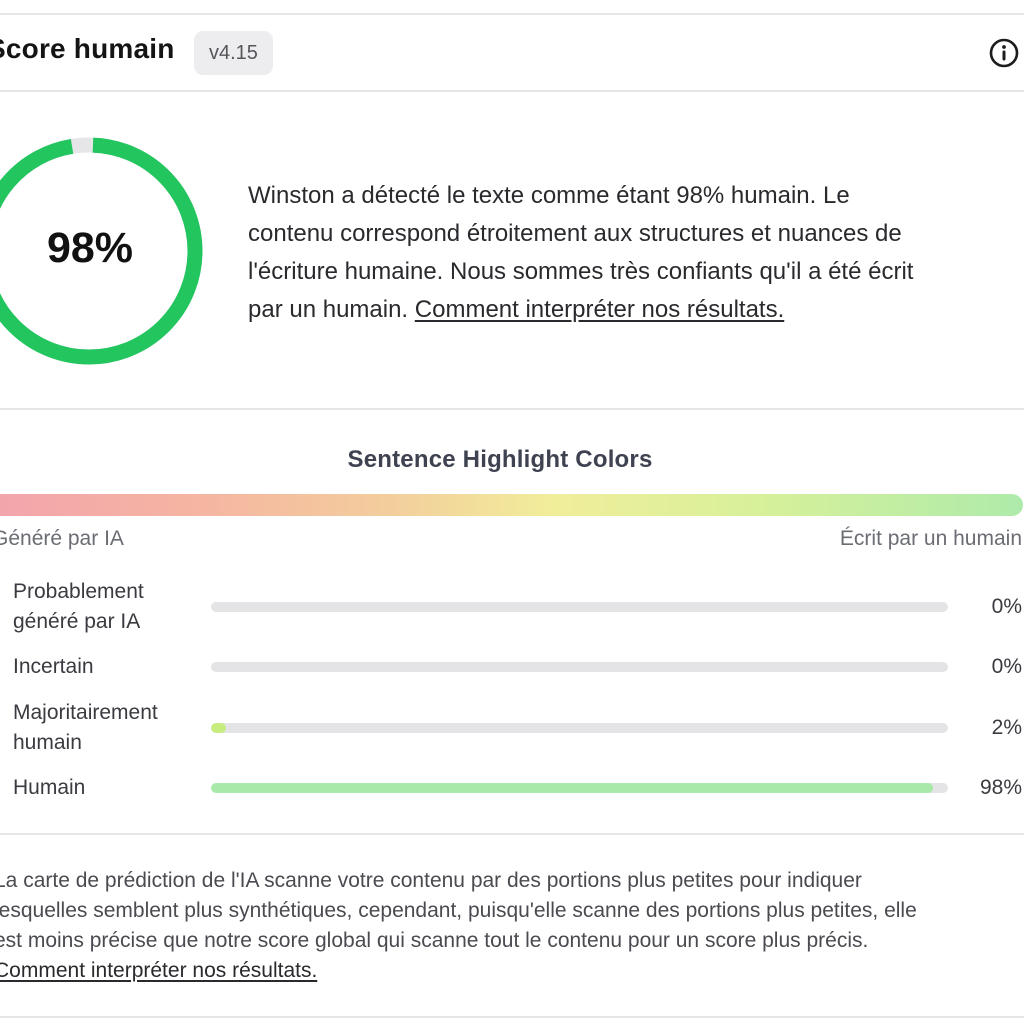 This screenshot has width=1024, height=1024. I want to click on stat-label-probably-ai: Probablement généré par IA, so click(78, 606).